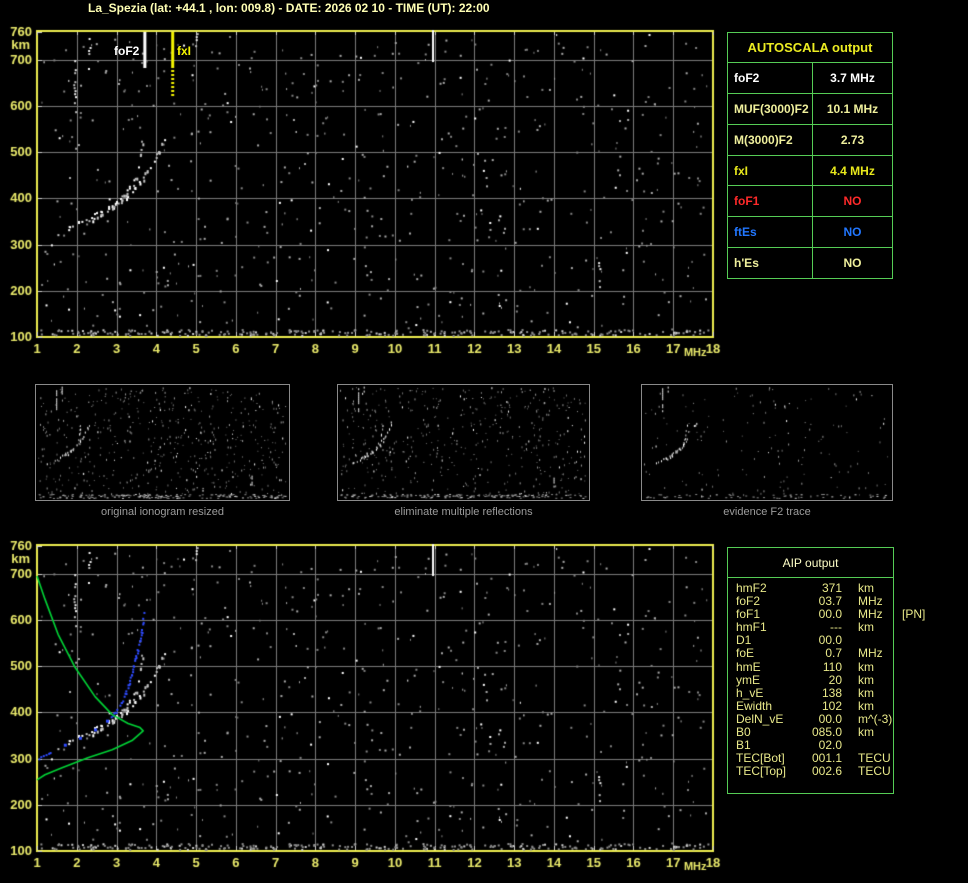 The image size is (968, 883). I want to click on aip-table-title: AIP output, so click(810, 563).